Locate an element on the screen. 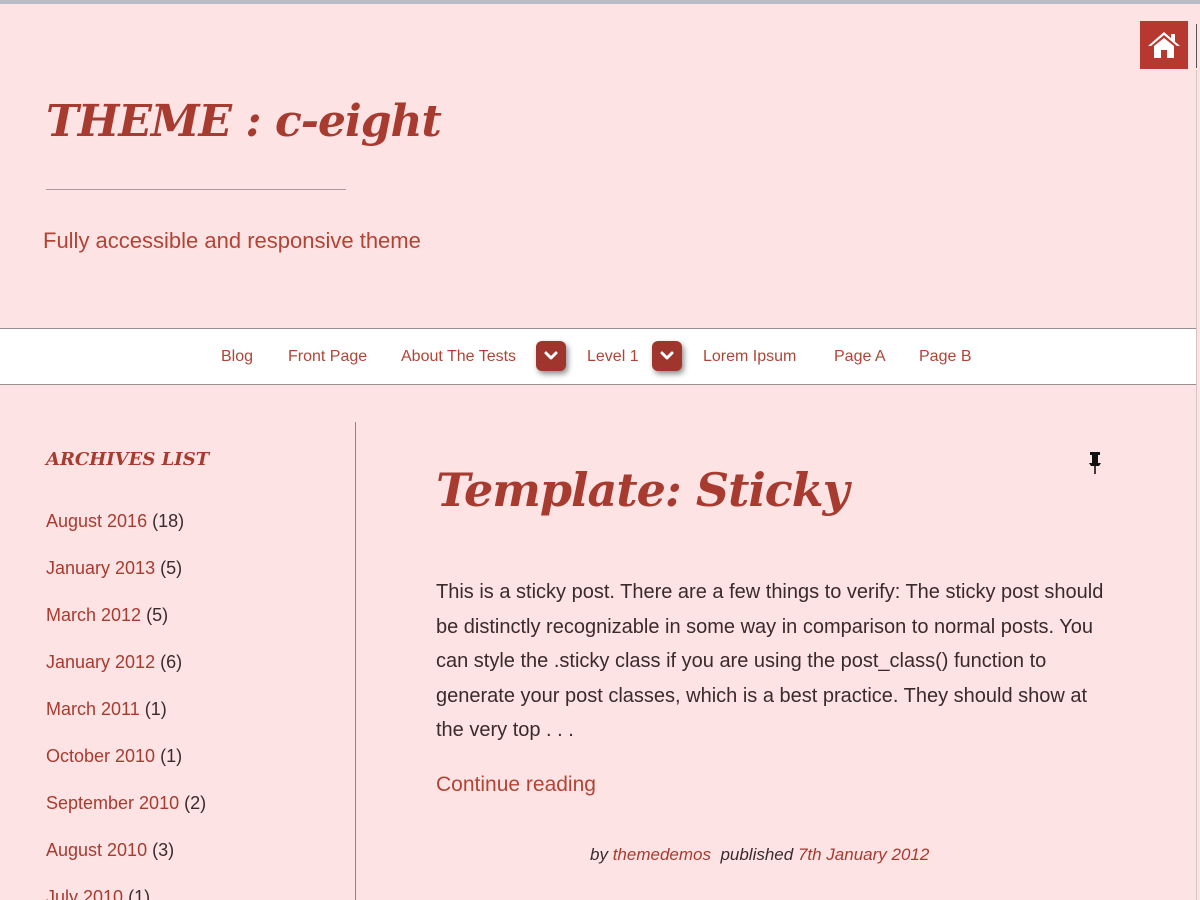 This screenshot has height=900, width=1200. archive-item: March 2011 (1) is located at coordinates (126, 722).